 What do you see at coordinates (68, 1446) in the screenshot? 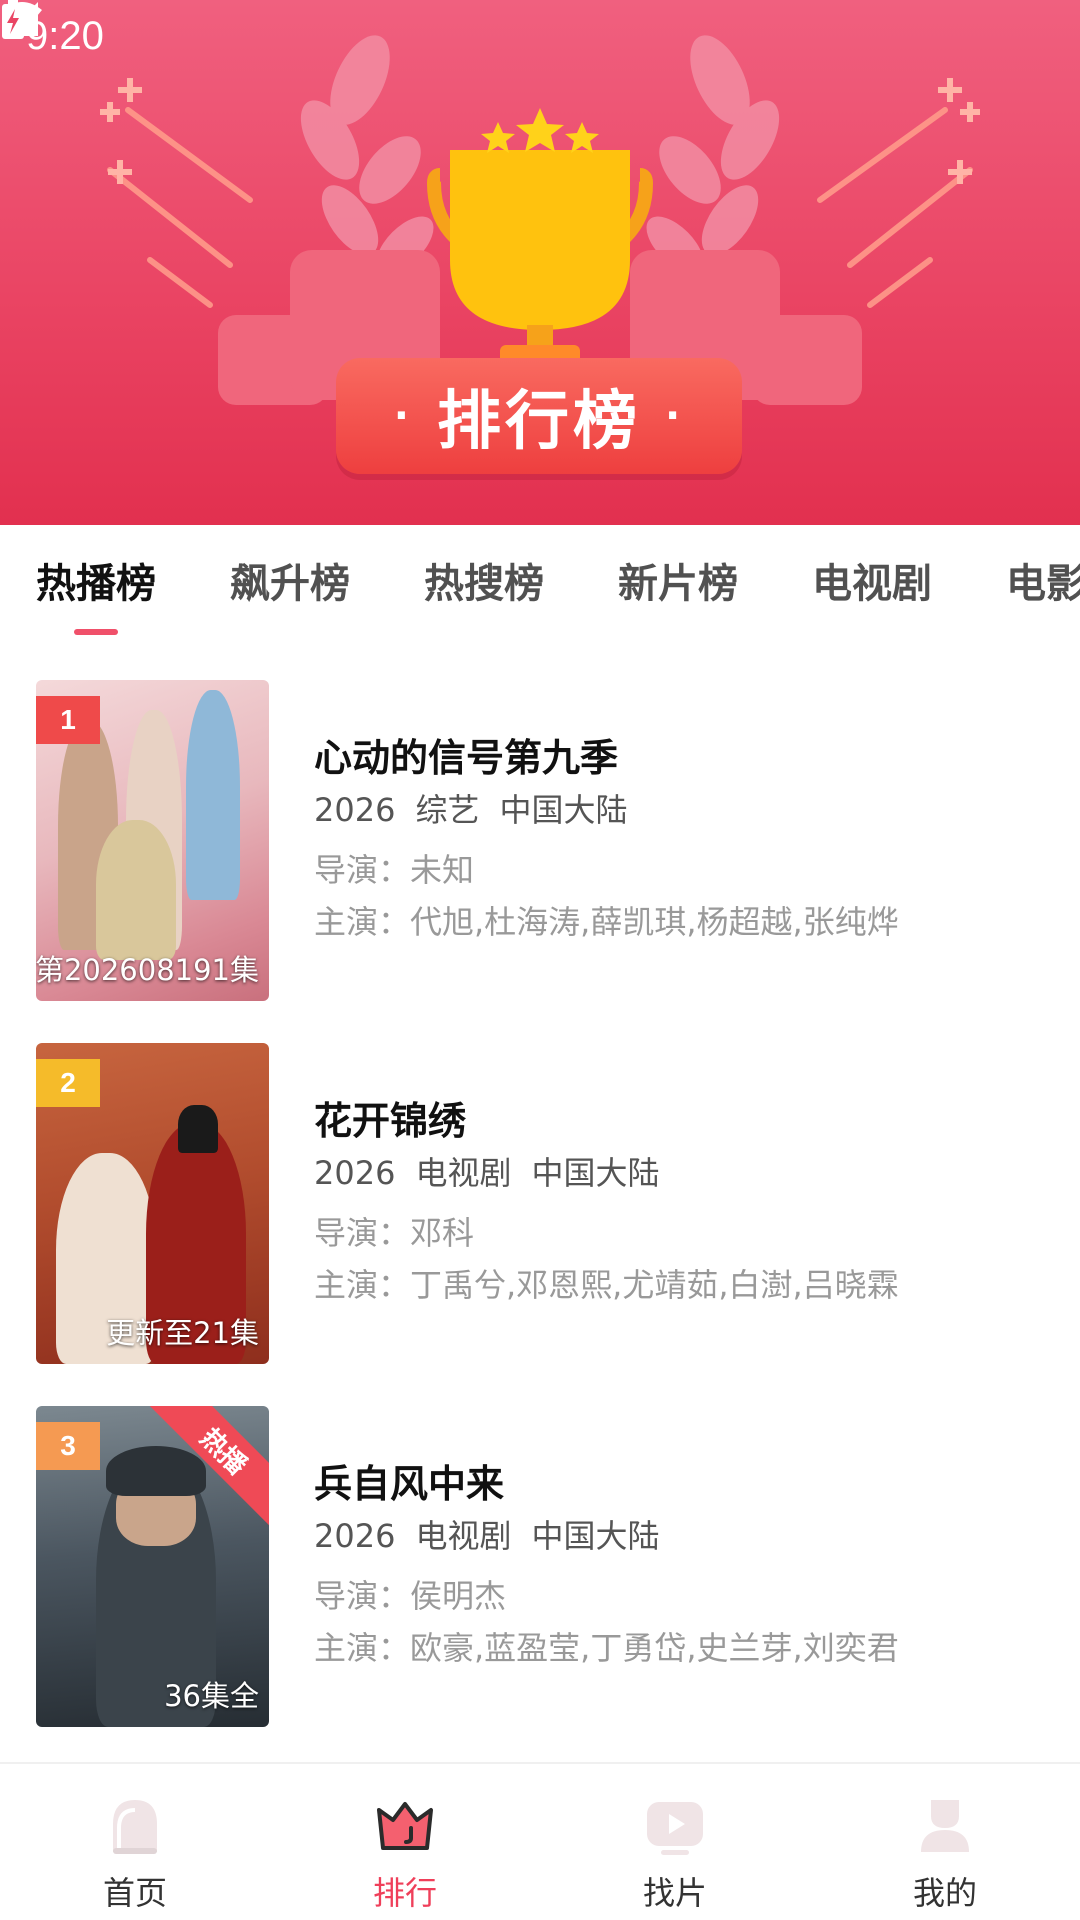
I see `rank-badge: 3` at bounding box center [68, 1446].